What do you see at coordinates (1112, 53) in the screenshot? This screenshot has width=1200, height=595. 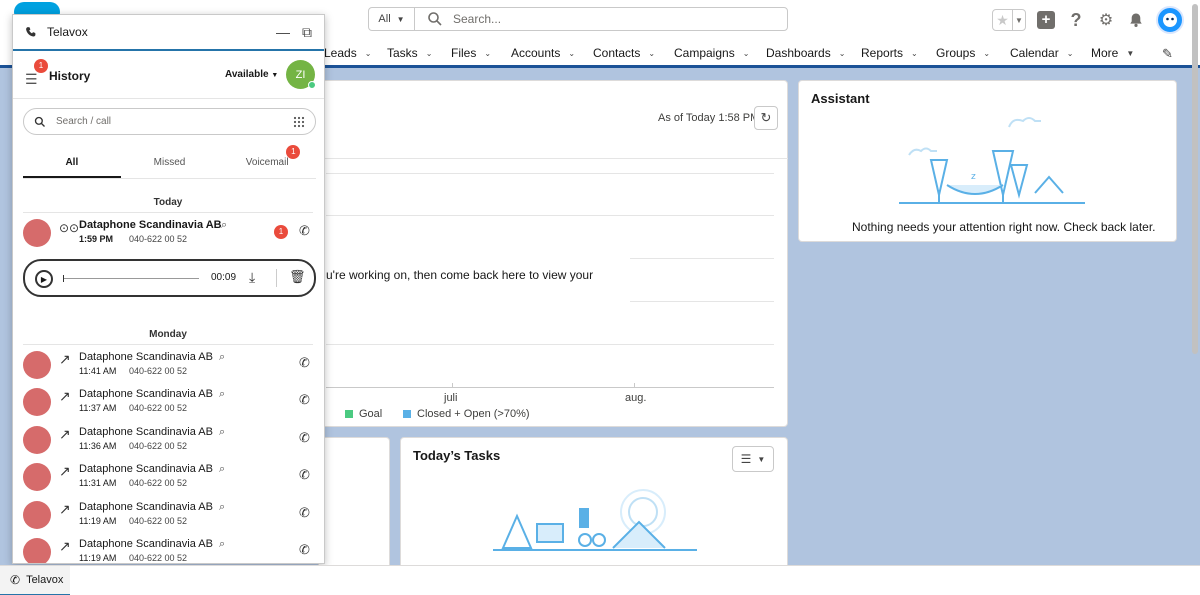 I see `nav-item-more: More ▼` at bounding box center [1112, 53].